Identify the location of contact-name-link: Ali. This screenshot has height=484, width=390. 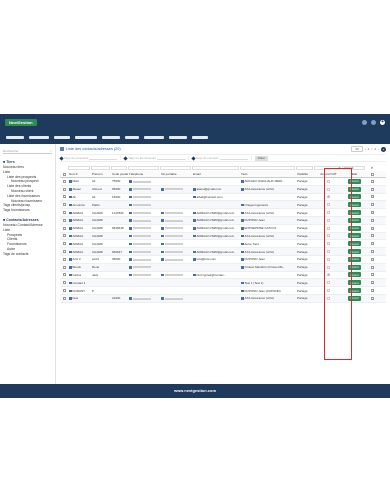
(79, 197).